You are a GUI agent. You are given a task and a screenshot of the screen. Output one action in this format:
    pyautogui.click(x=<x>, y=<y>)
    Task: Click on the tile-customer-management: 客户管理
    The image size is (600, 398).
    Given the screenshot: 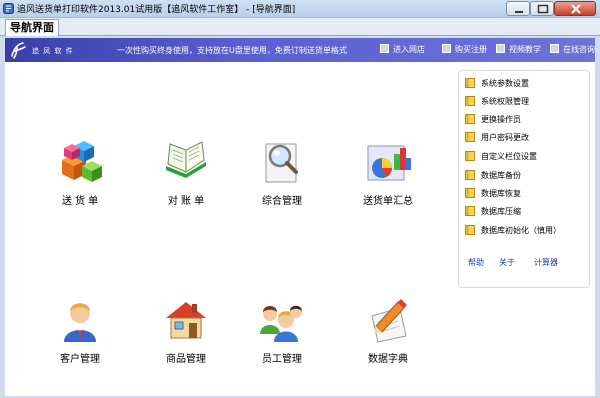 What is the action you would take?
    pyautogui.click(x=80, y=335)
    